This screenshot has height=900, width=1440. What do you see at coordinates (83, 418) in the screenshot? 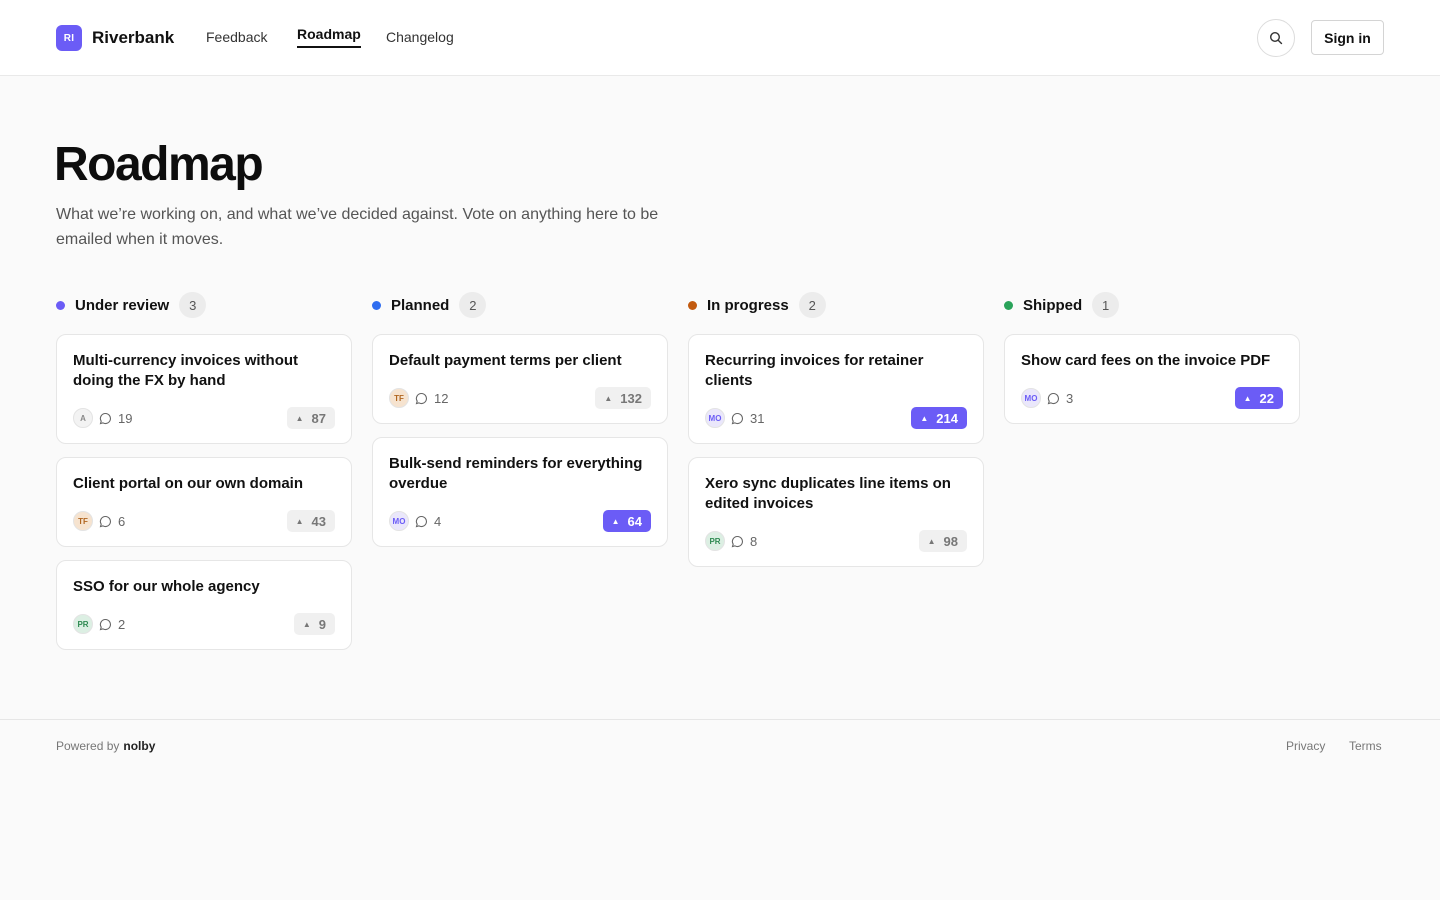
I see `avatar: A` at bounding box center [83, 418].